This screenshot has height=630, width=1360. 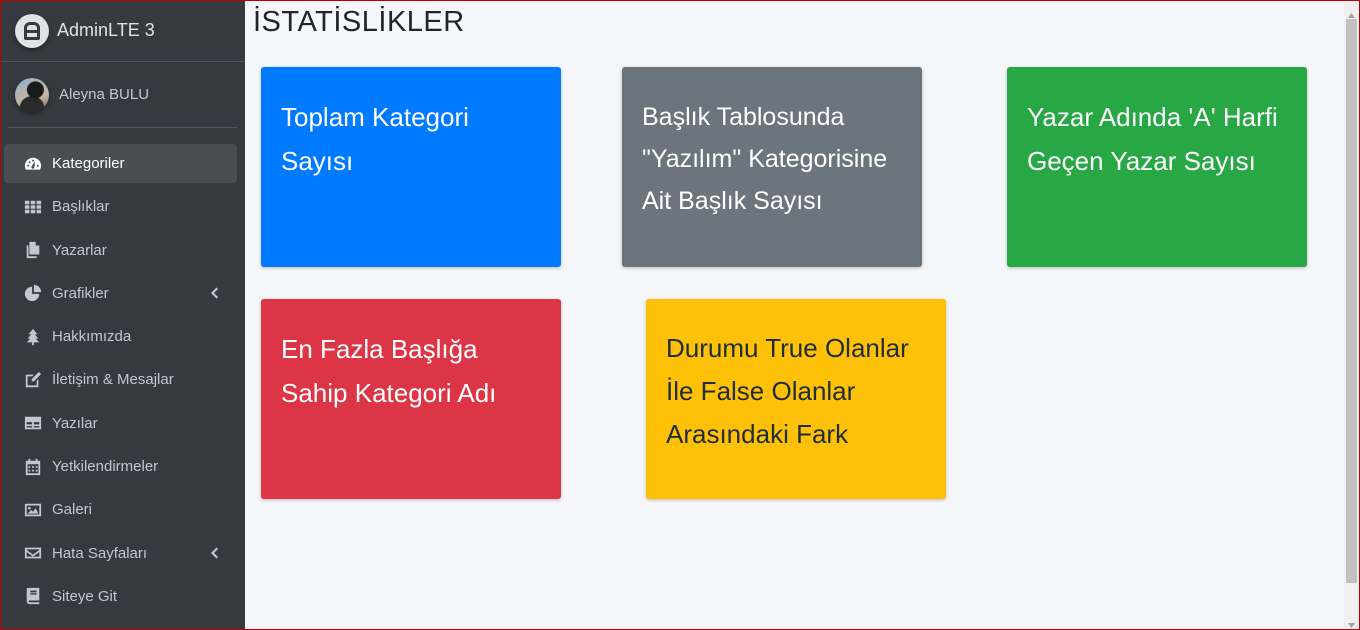 What do you see at coordinates (120, 293) in the screenshot?
I see `sidebar-item-grafikler: Grafikler` at bounding box center [120, 293].